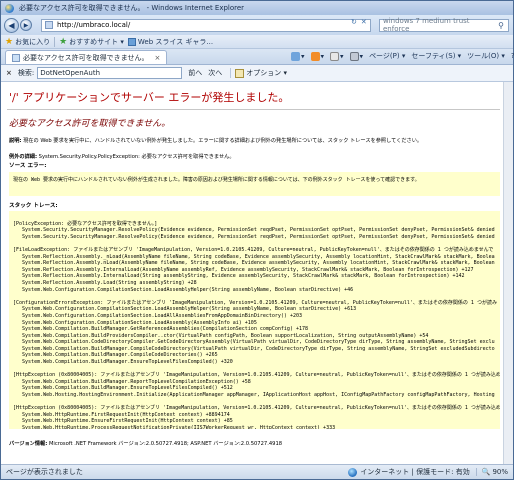 Image resolution: width=514 pixels, height=480 pixels. Describe the element at coordinates (501, 25) in the screenshot. I see `search-icon: ⚲` at that location.